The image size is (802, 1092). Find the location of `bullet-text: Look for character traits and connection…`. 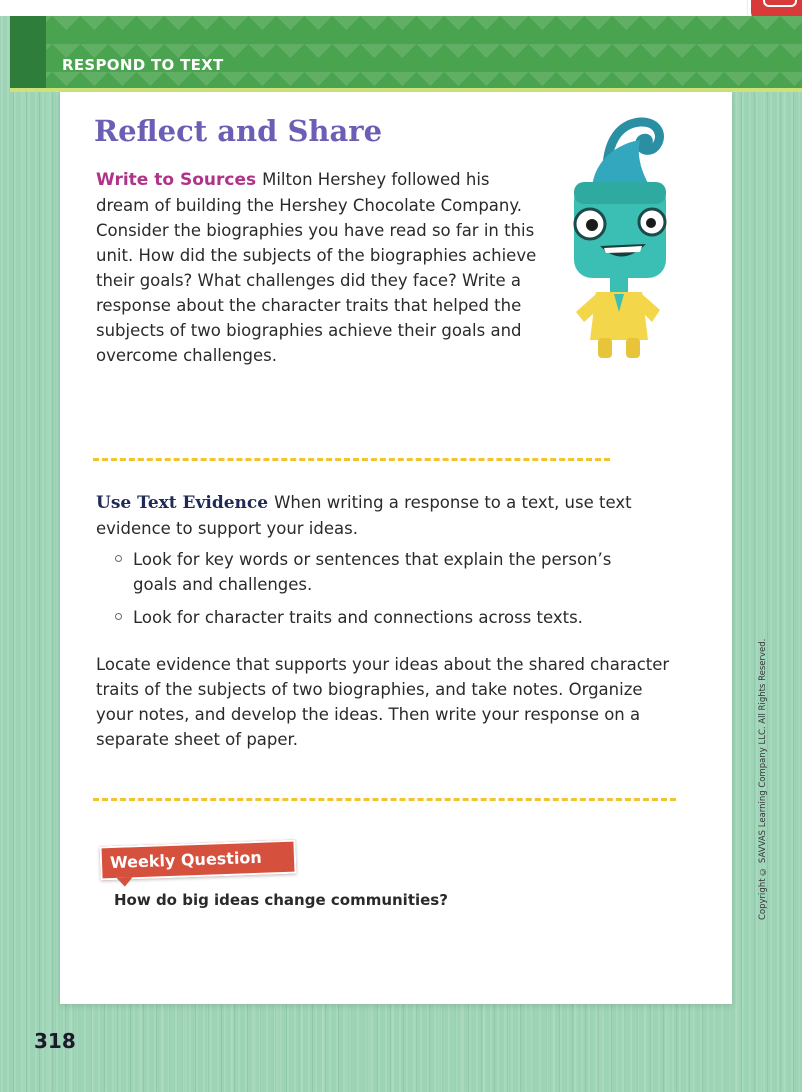

bullet-text: Look for character traits and connection… is located at coordinates (358, 617).